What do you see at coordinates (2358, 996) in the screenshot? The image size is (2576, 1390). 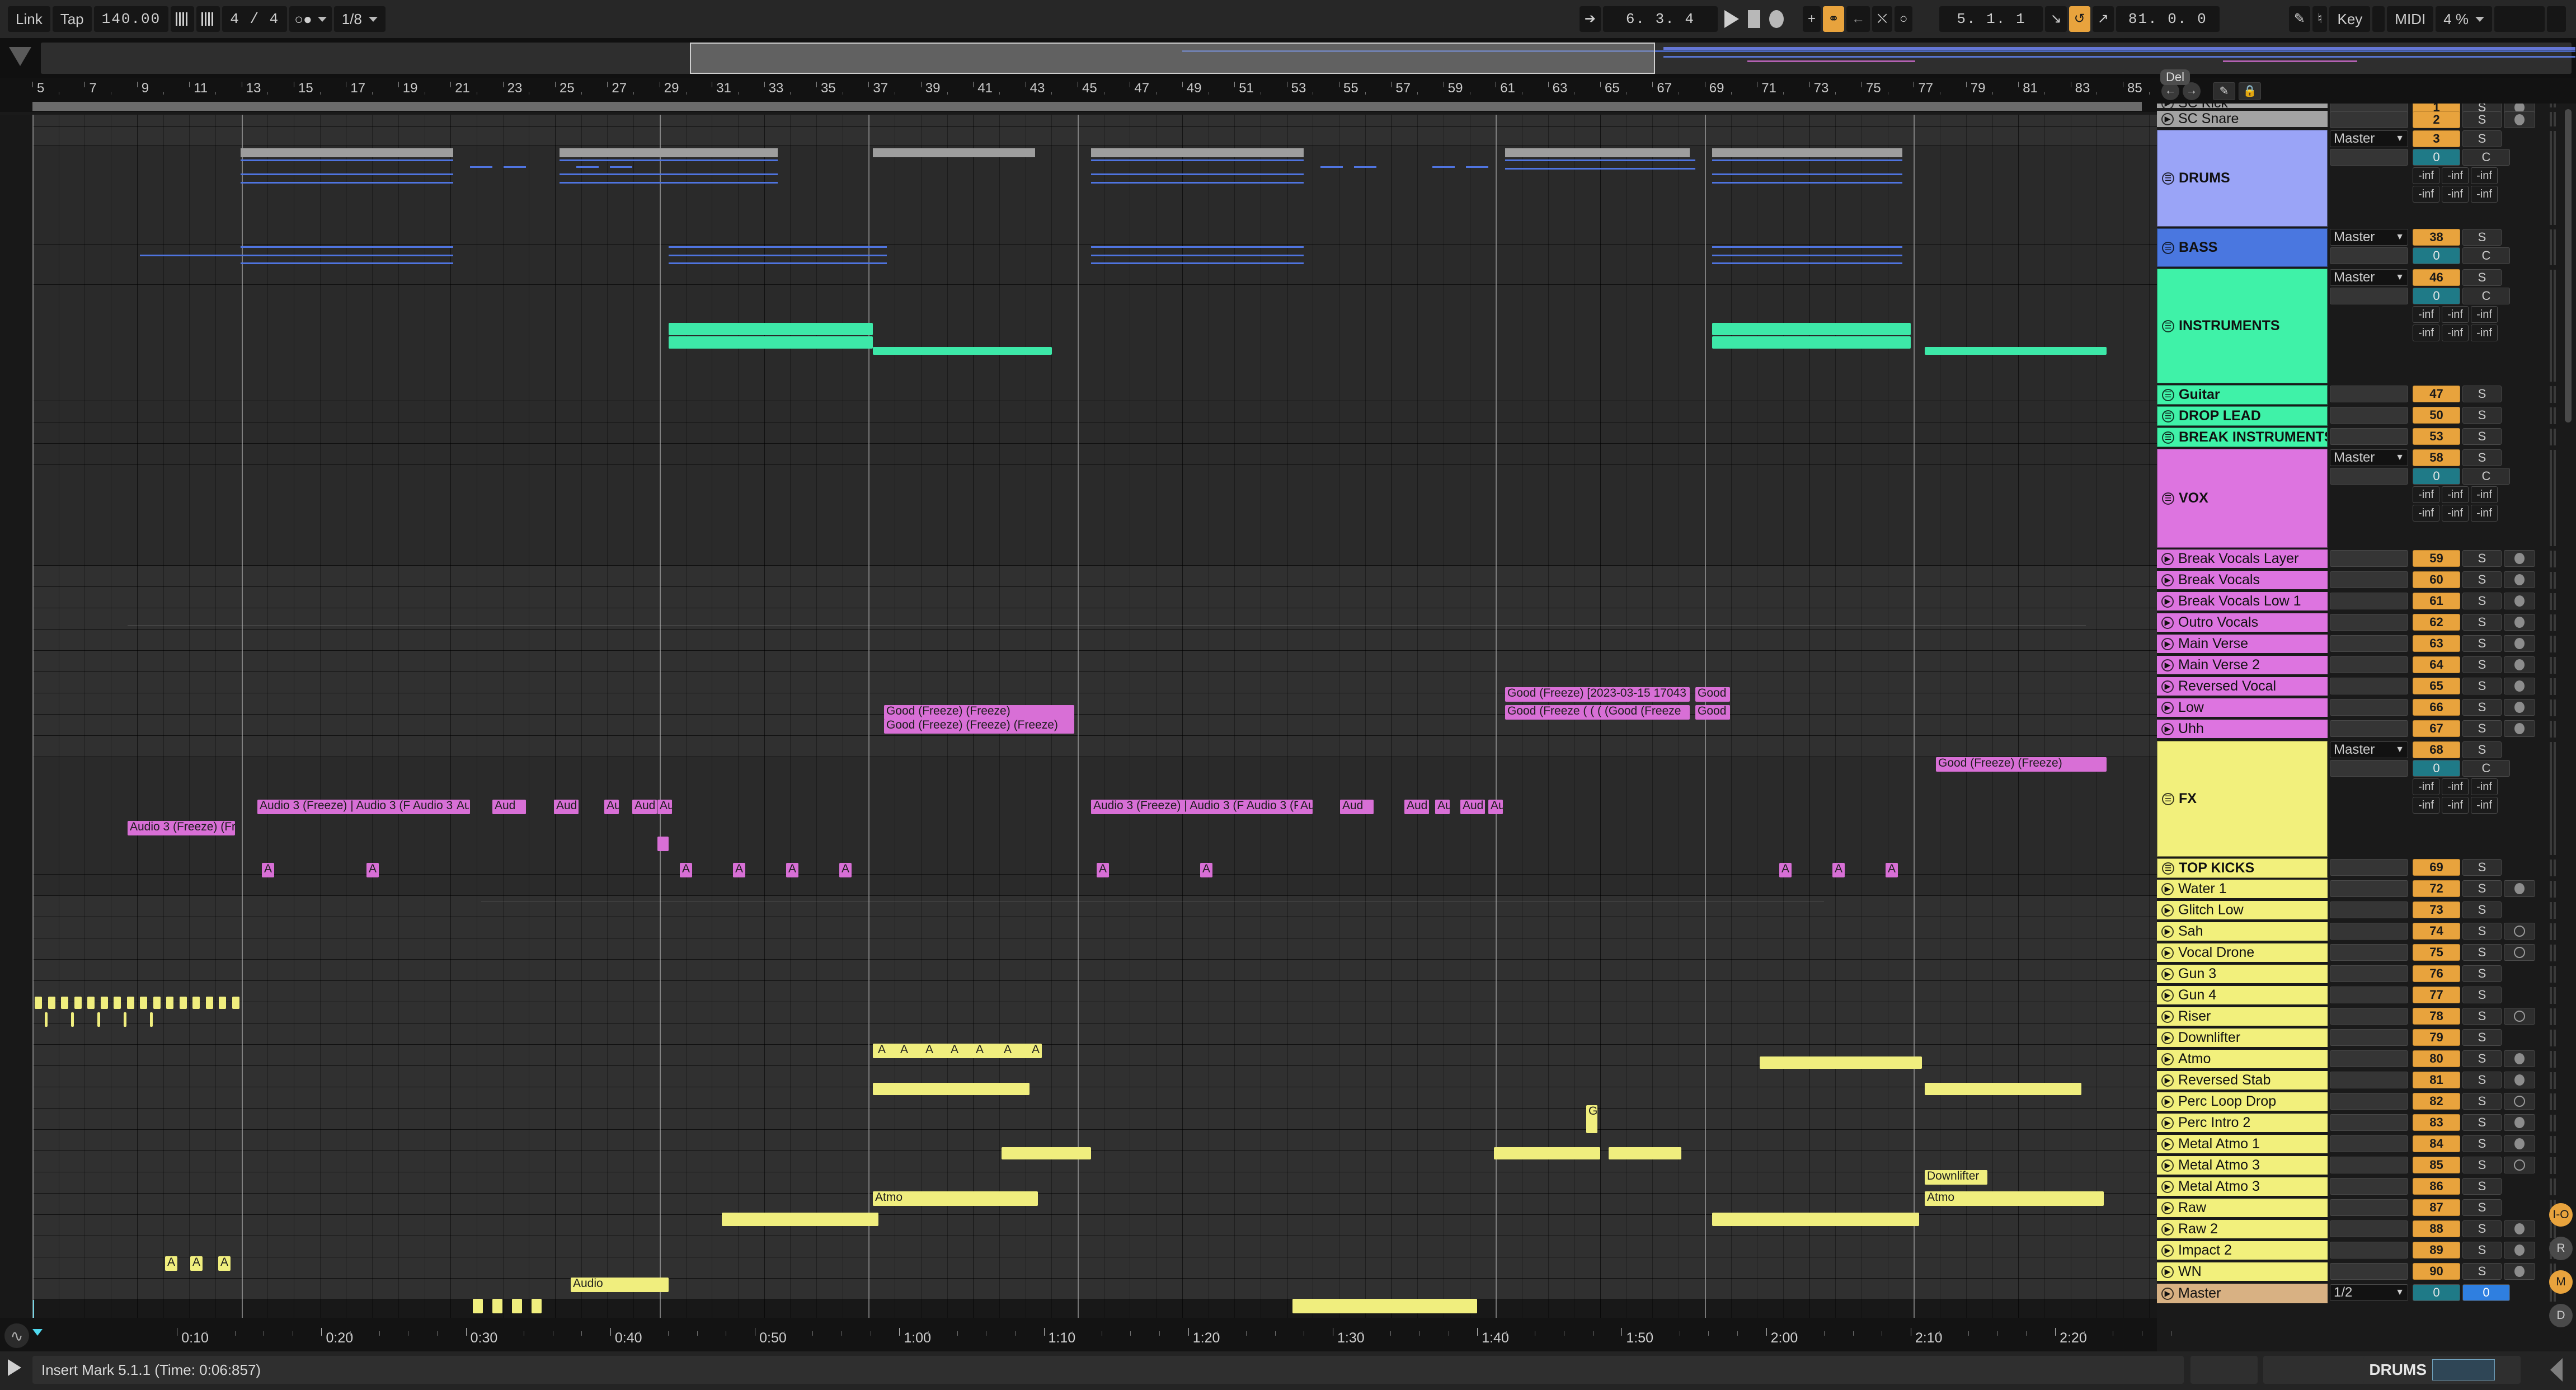 I see `track-header-gun-4: ▶ Gun 4 77 S` at bounding box center [2358, 996].